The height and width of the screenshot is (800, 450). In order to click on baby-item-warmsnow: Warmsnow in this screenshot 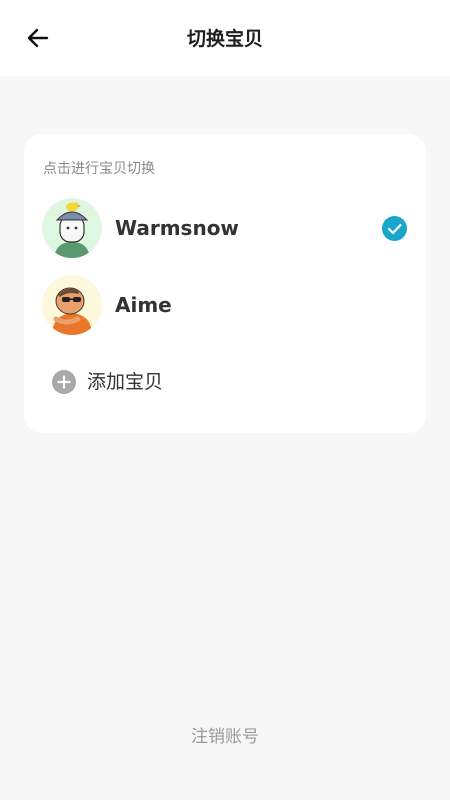, I will do `click(225, 228)`.